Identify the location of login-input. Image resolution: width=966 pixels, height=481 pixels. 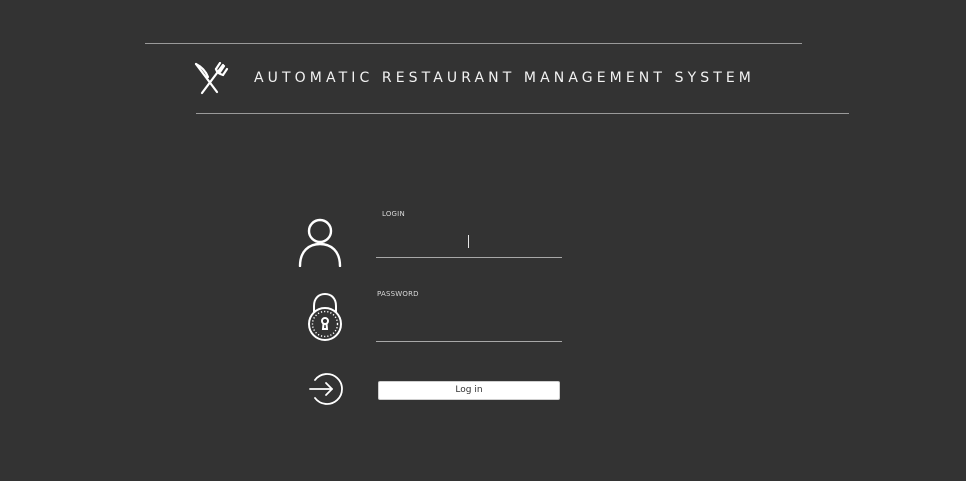
(469, 246).